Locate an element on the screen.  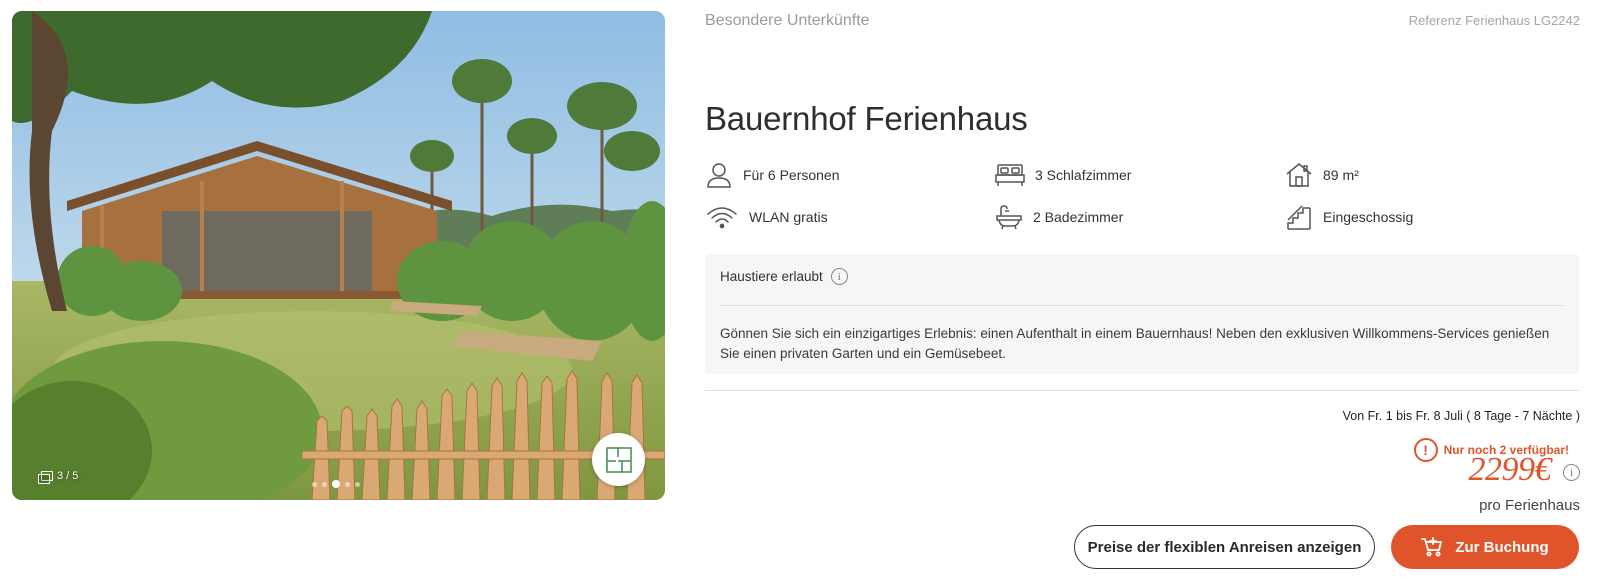
feature-bedrooms-label: 3 Schlafzimmer is located at coordinates (1083, 175).